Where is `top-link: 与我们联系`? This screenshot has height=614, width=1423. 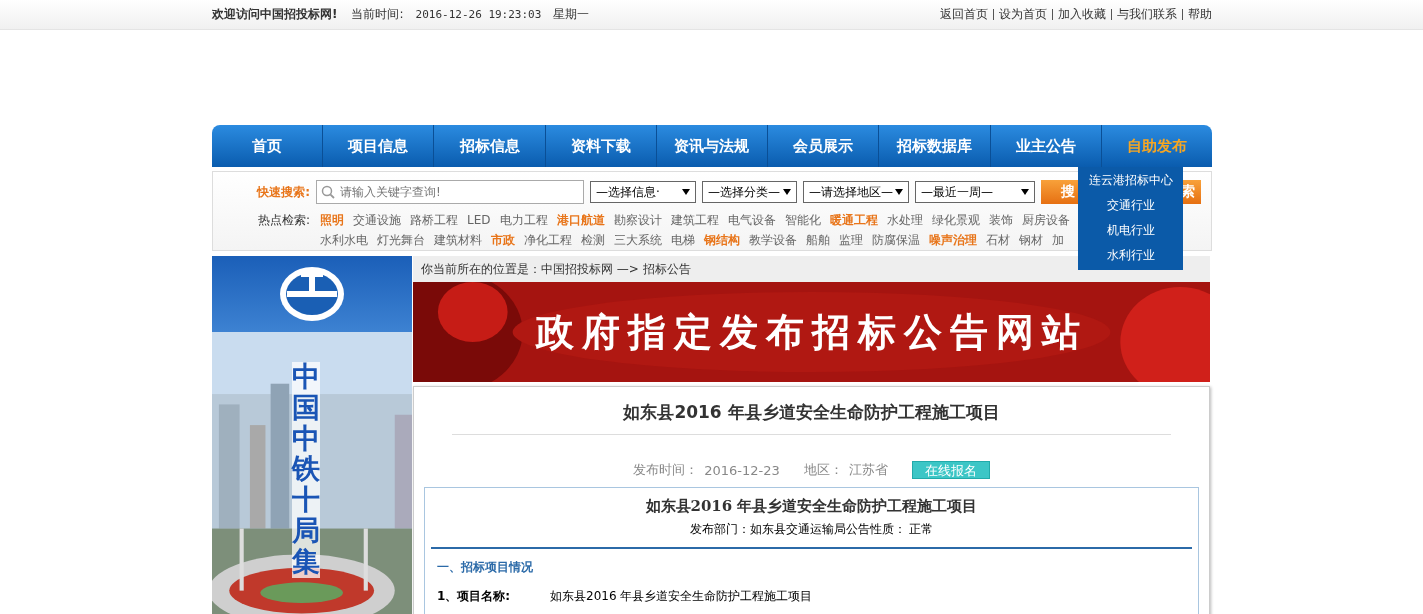
top-link: 与我们联系 is located at coordinates (1147, 14).